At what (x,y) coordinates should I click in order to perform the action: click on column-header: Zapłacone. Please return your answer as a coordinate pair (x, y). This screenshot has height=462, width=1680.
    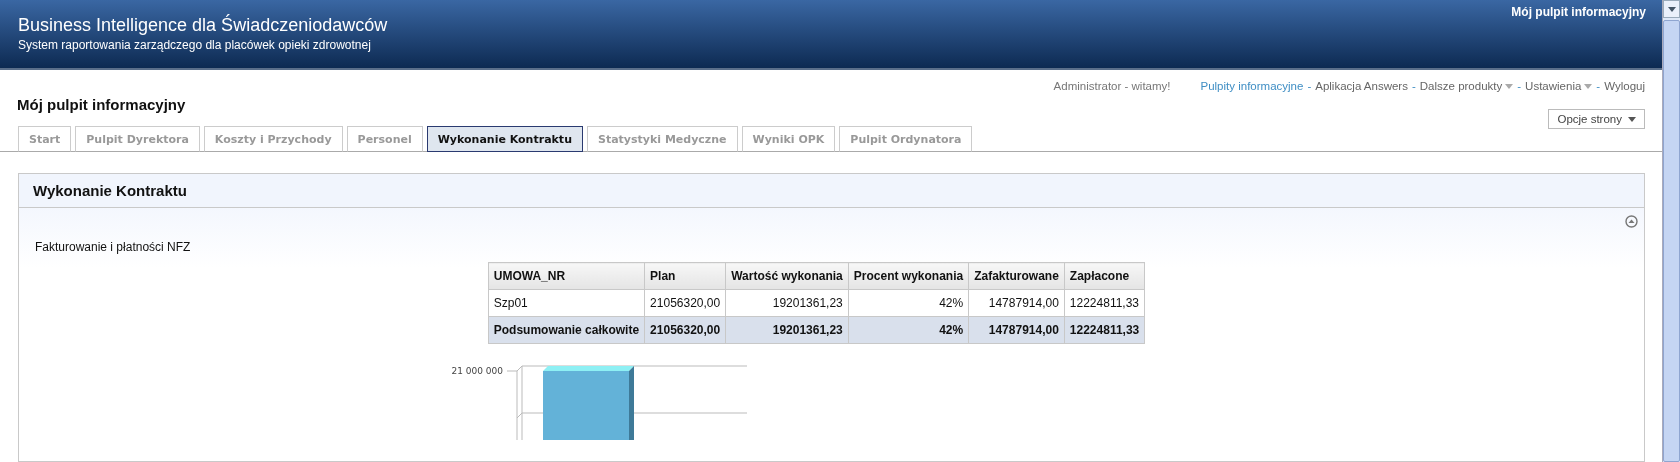
    Looking at the image, I should click on (1104, 276).